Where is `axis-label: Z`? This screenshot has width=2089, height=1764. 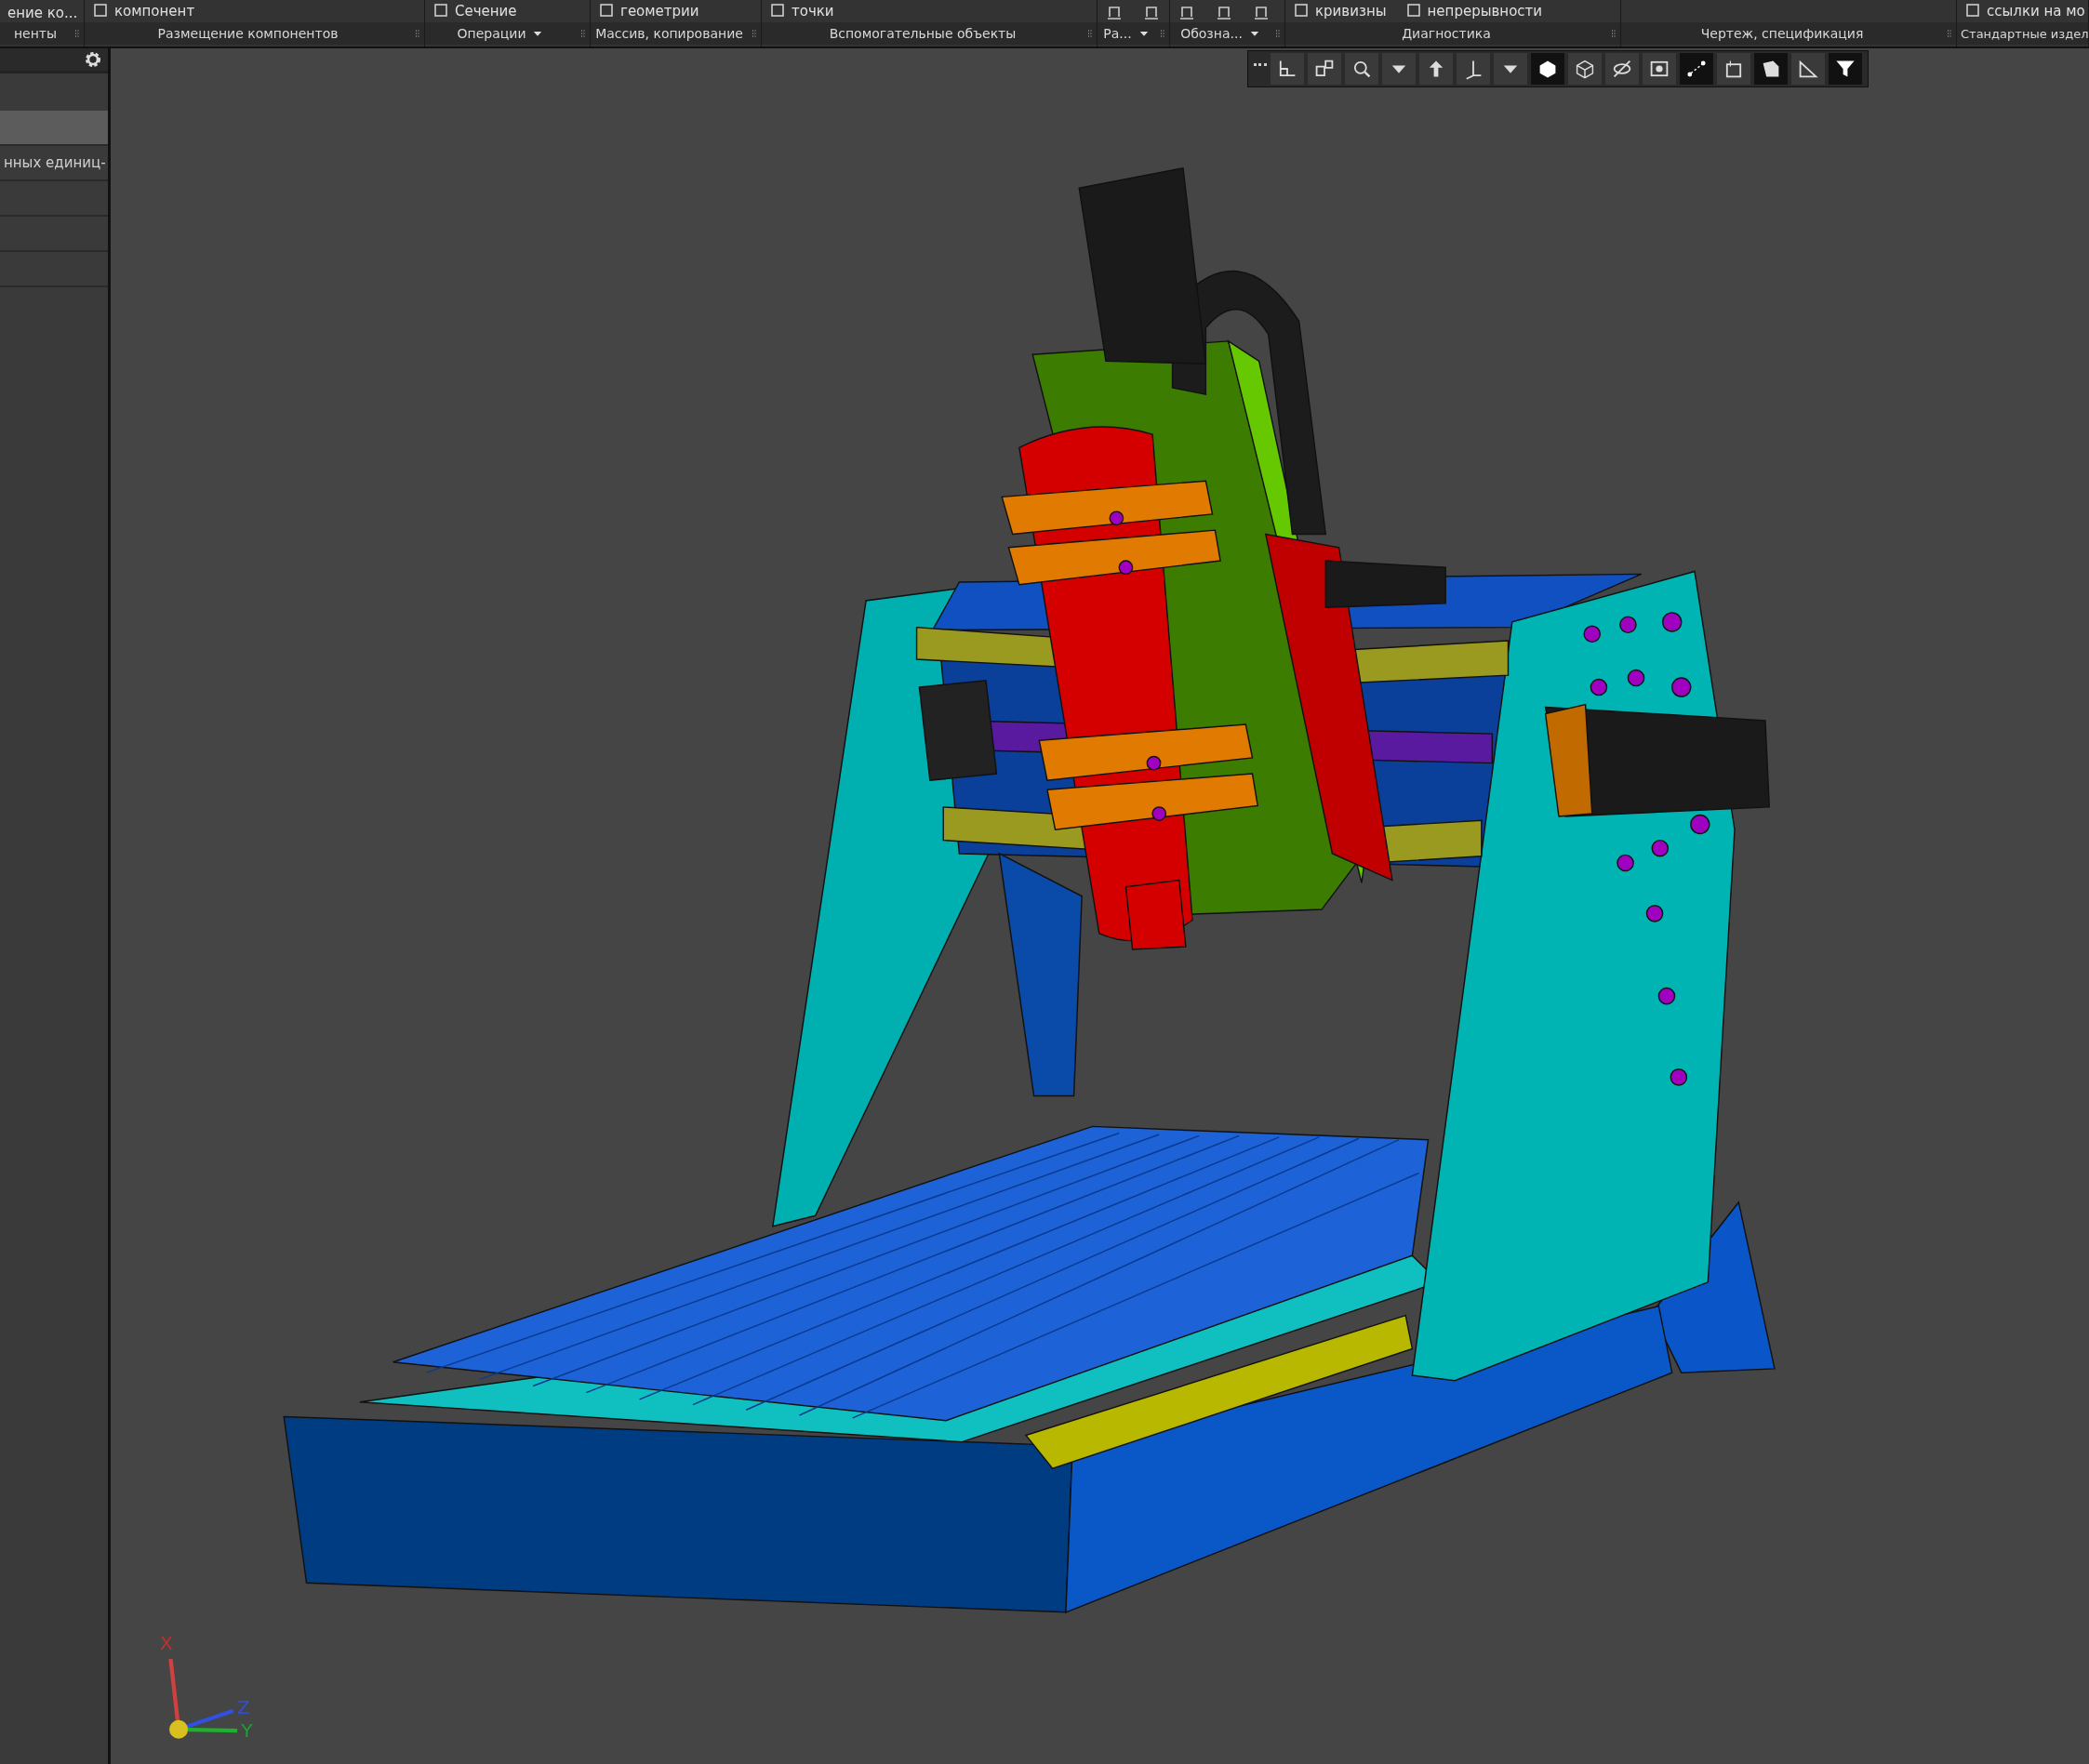
axis-label: Z is located at coordinates (243, 1706).